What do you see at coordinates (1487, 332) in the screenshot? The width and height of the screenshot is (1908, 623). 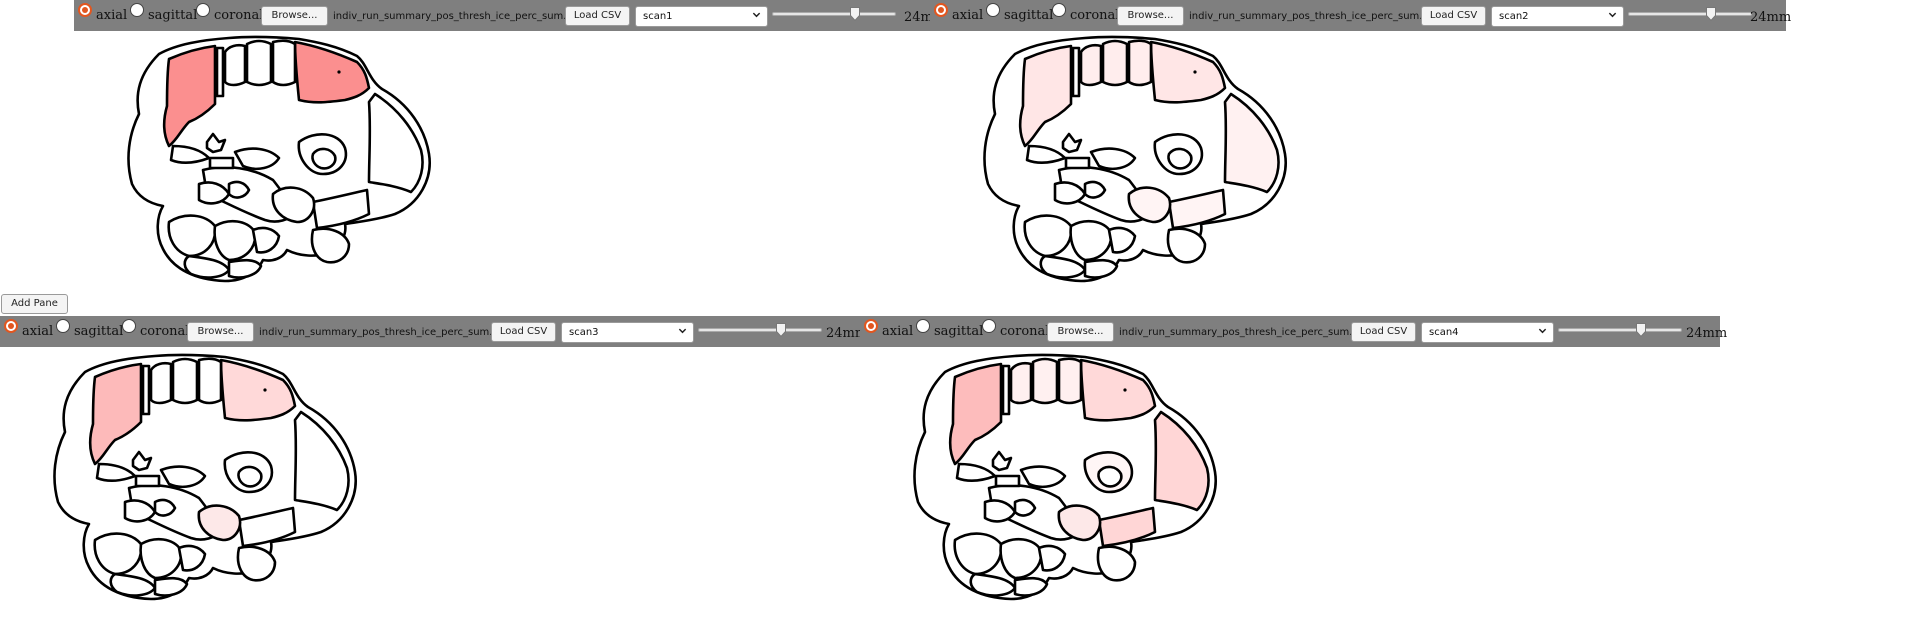 I see `scan-select: scan4` at bounding box center [1487, 332].